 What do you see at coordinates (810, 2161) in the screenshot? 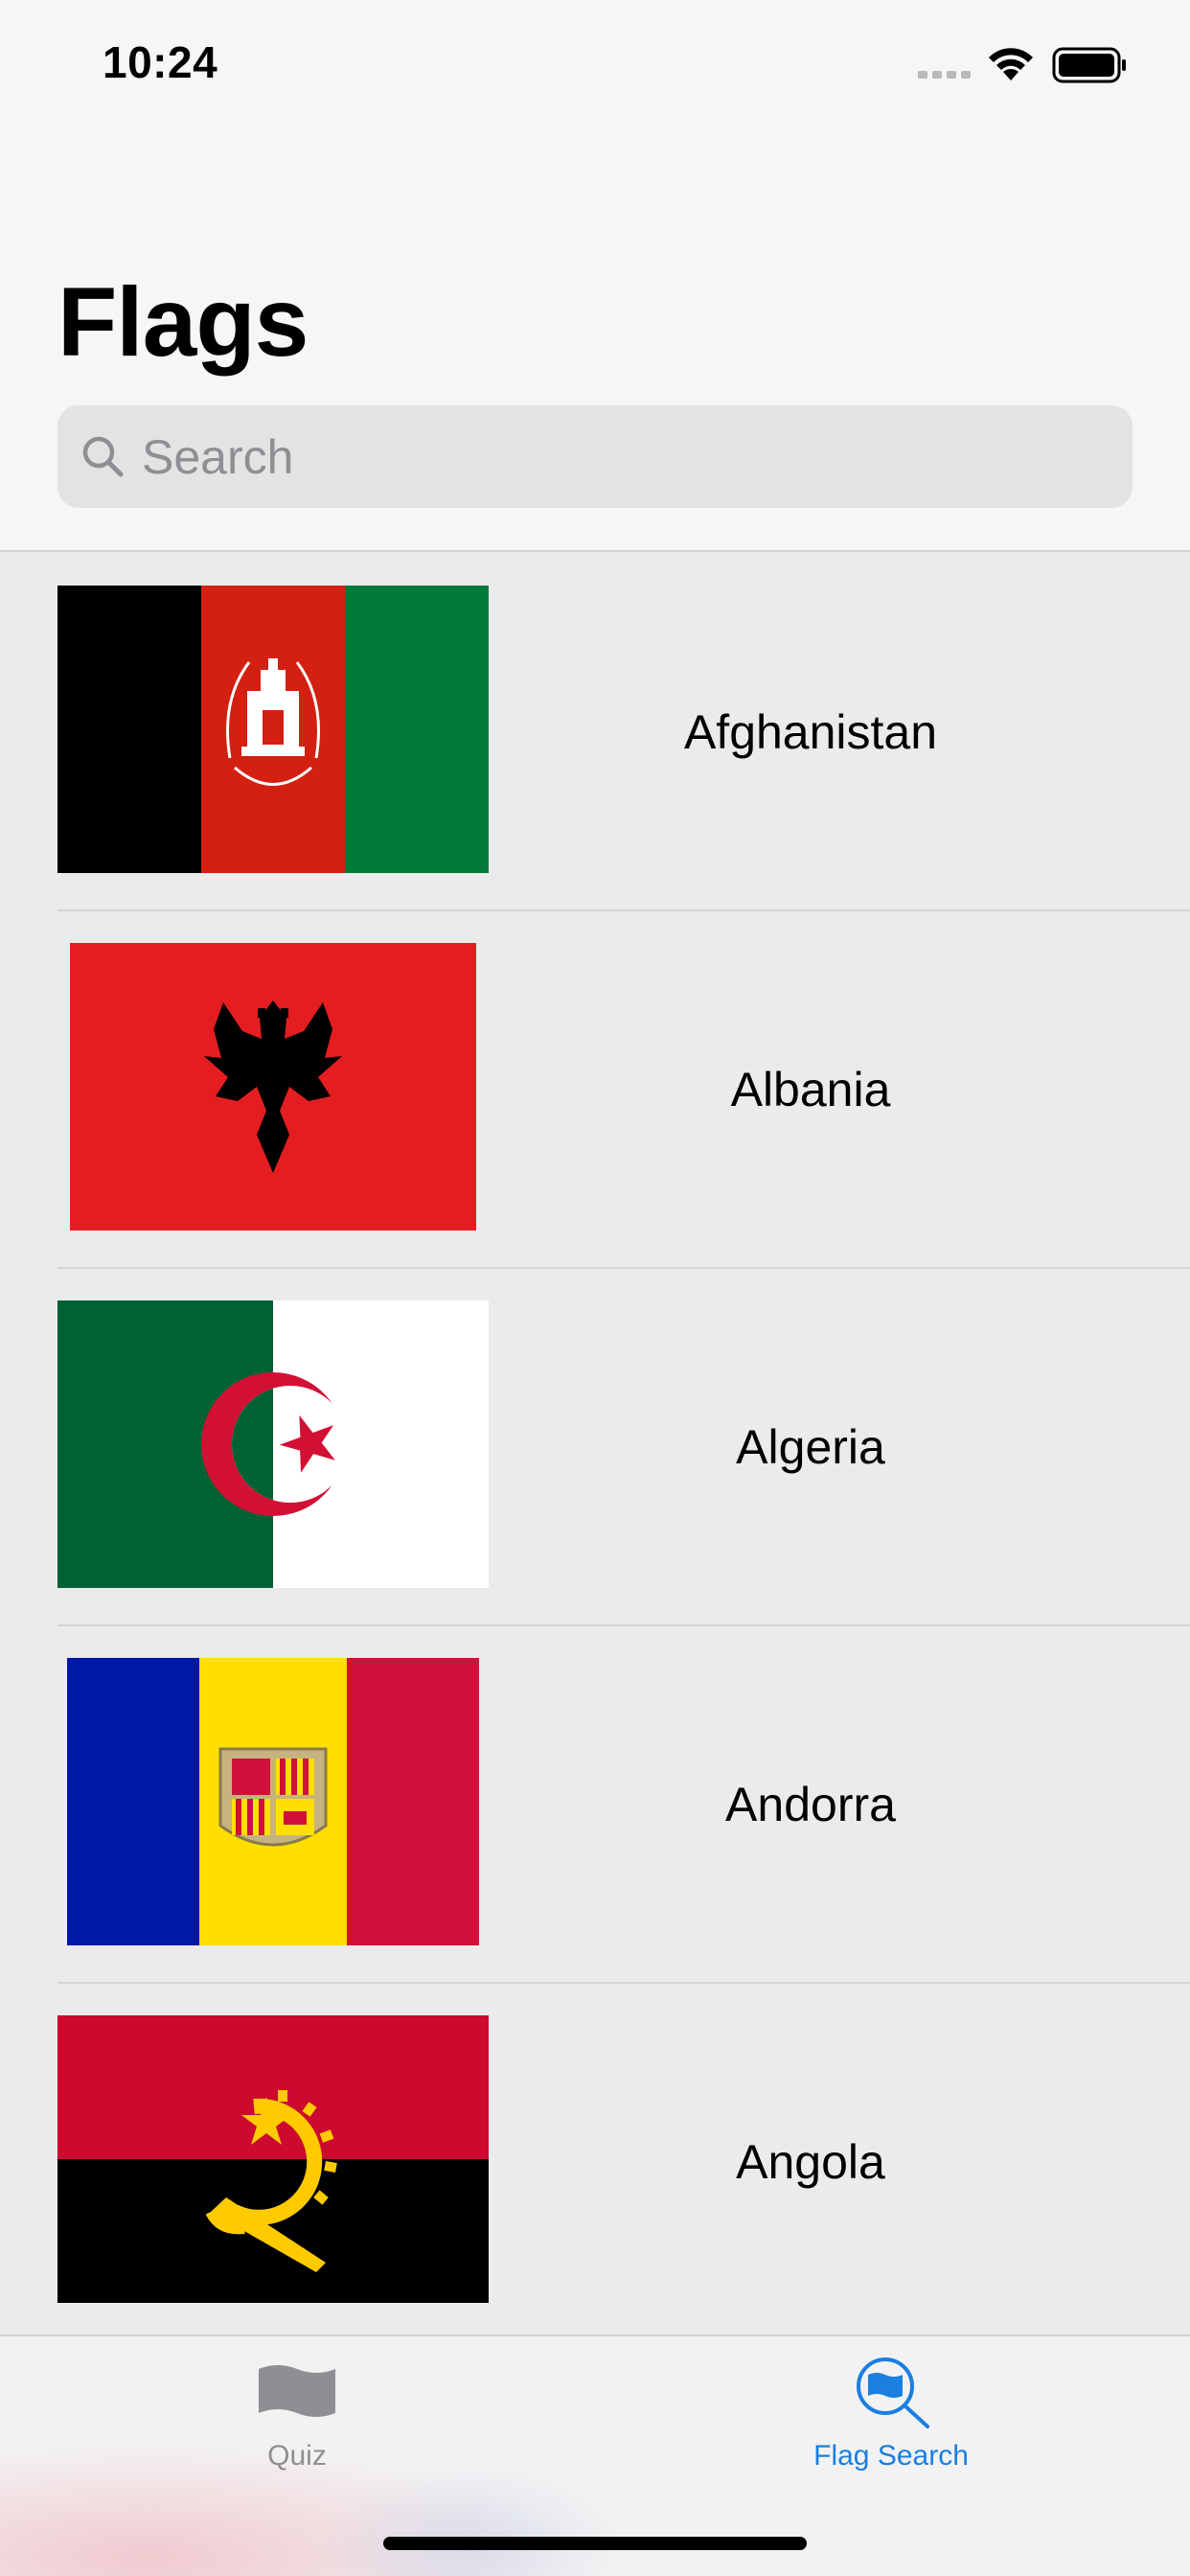
I see `country-name: Angola` at bounding box center [810, 2161].